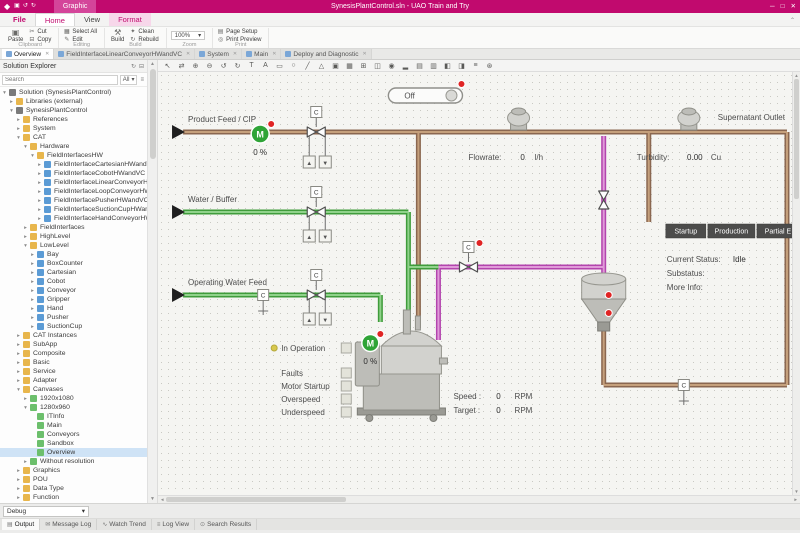  What do you see at coordinates (796, 499) in the screenshot?
I see `scroll-right-icon: ►` at bounding box center [796, 499].